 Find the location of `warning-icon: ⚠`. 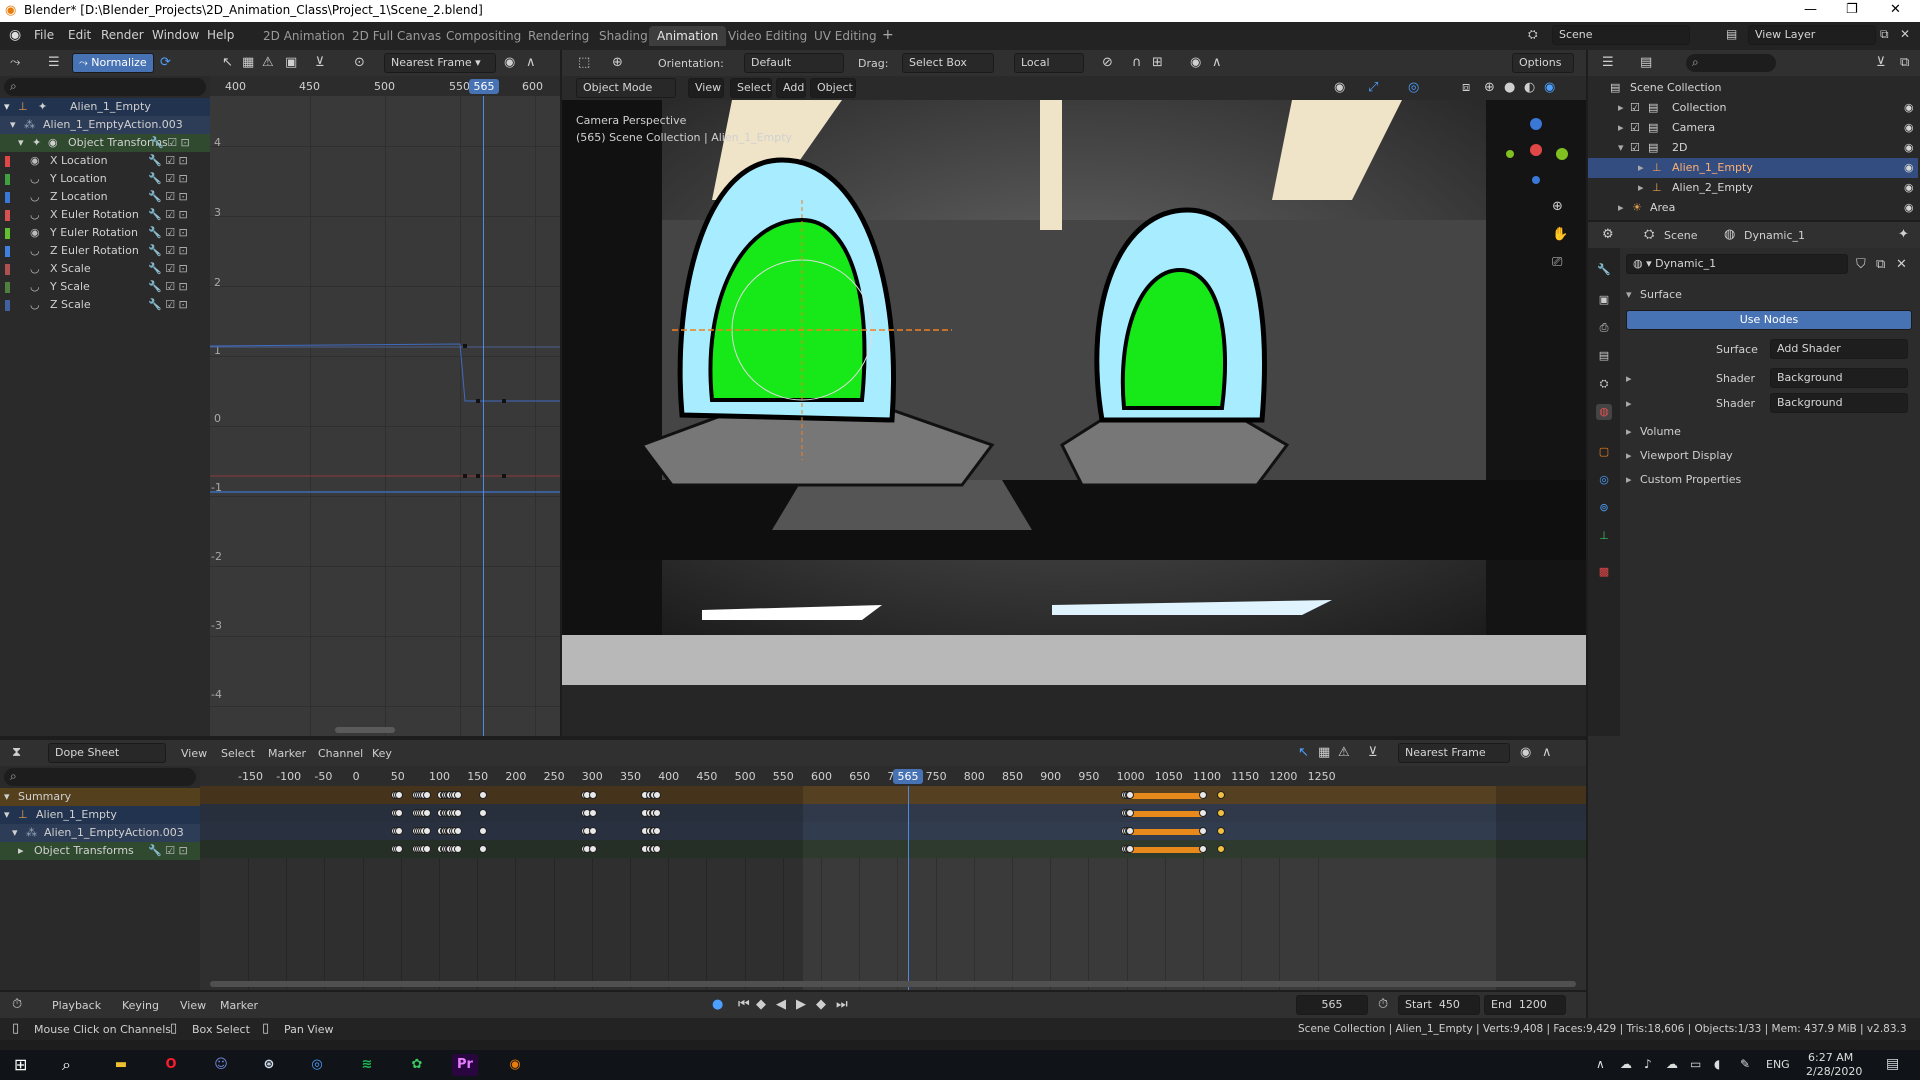

warning-icon: ⚠ is located at coordinates (1344, 753).